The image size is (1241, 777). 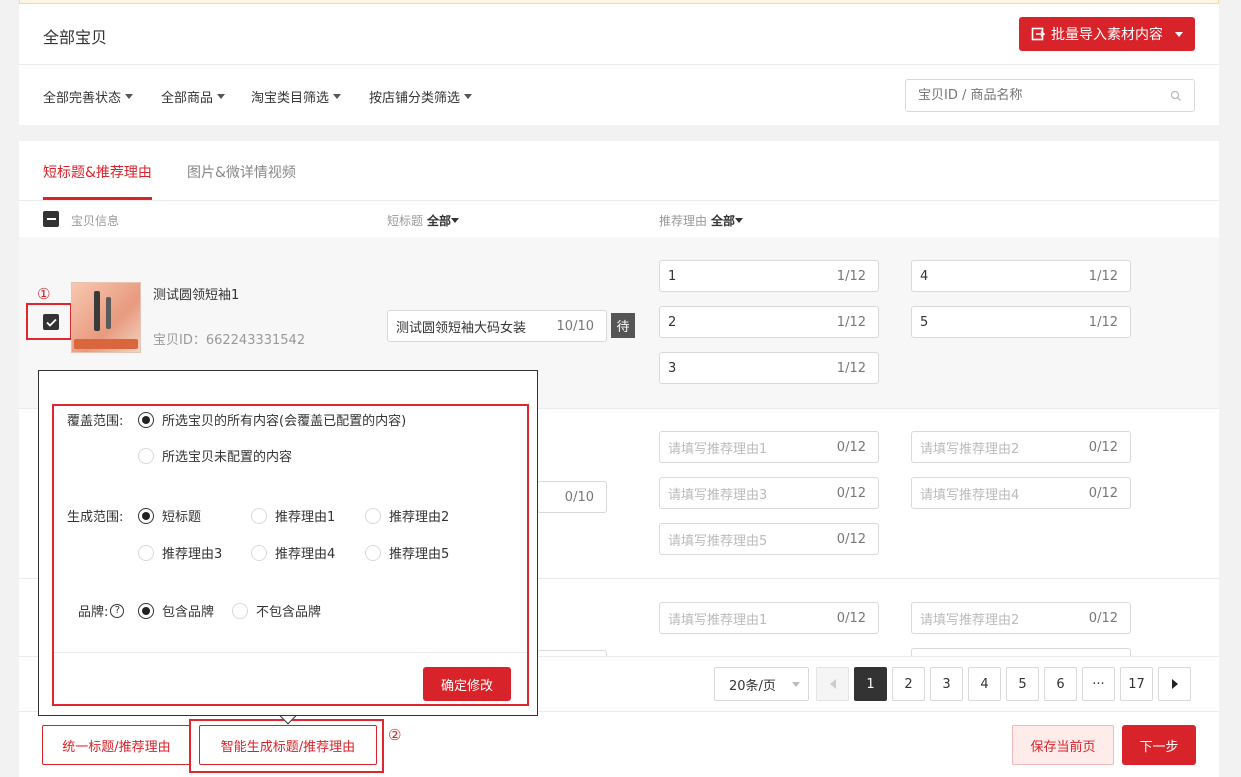 I want to click on reason-value: 3, so click(x=672, y=368).